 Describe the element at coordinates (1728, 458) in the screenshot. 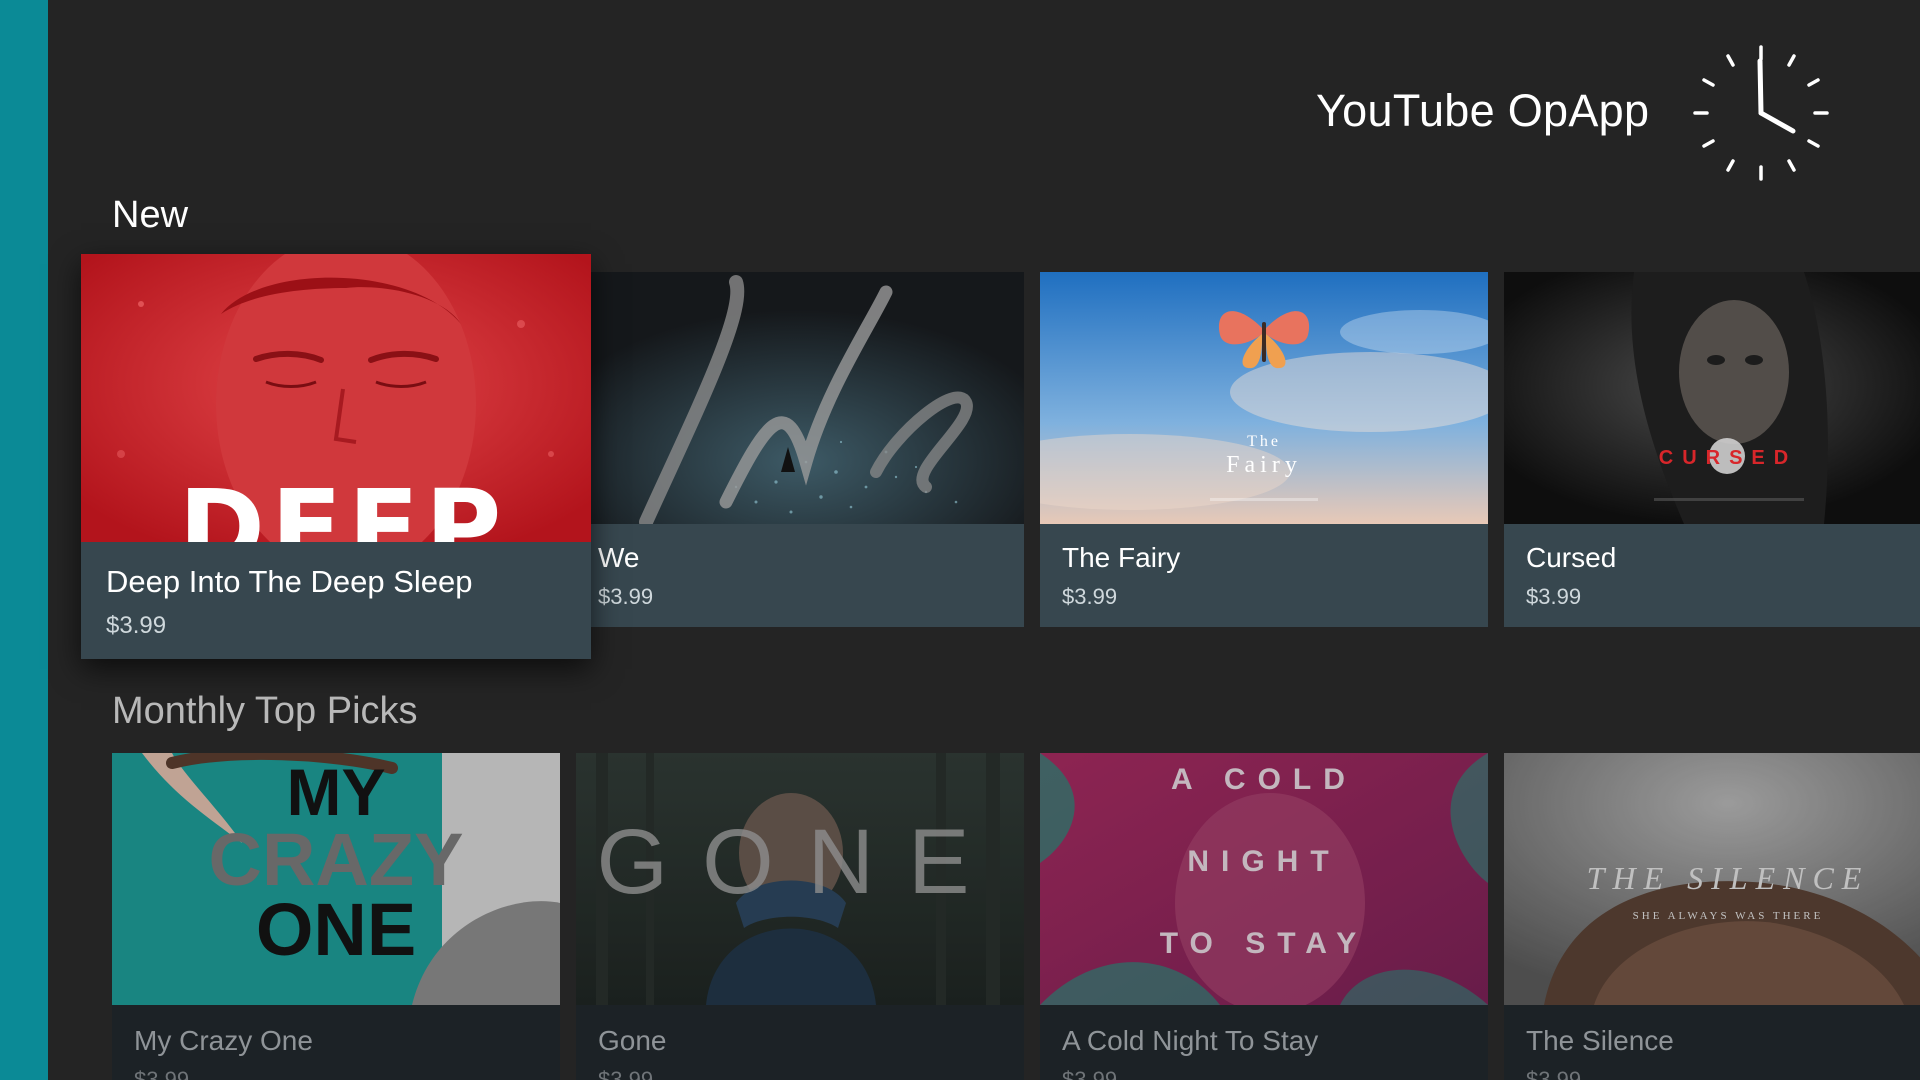

I see `poster-text: CURSED` at that location.